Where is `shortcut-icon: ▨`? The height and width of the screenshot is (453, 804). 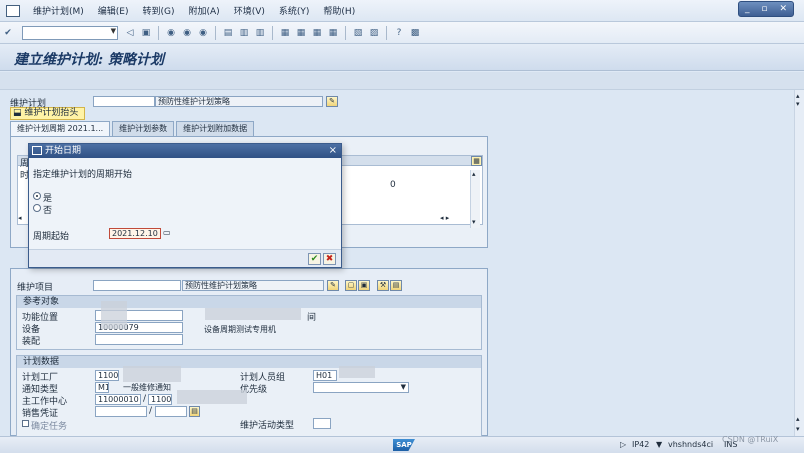 shortcut-icon: ▨ is located at coordinates (374, 33).